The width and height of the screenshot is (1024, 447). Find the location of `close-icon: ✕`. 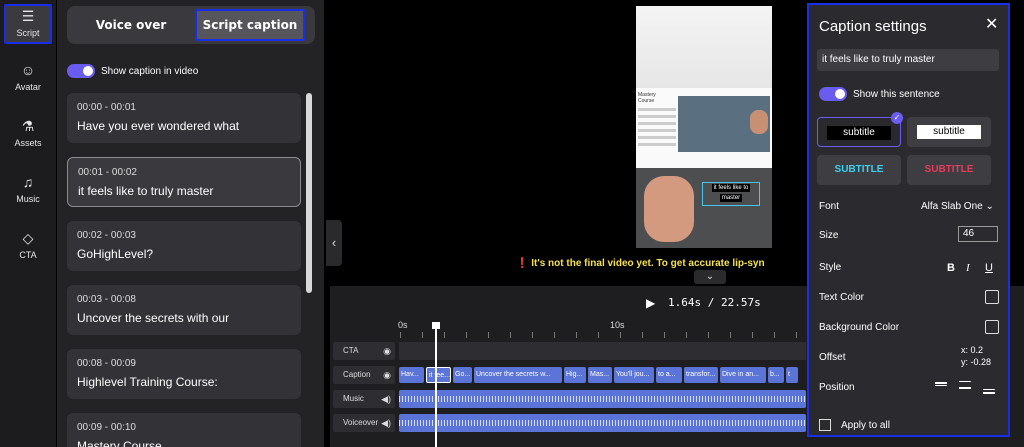

close-icon: ✕ is located at coordinates (991, 24).